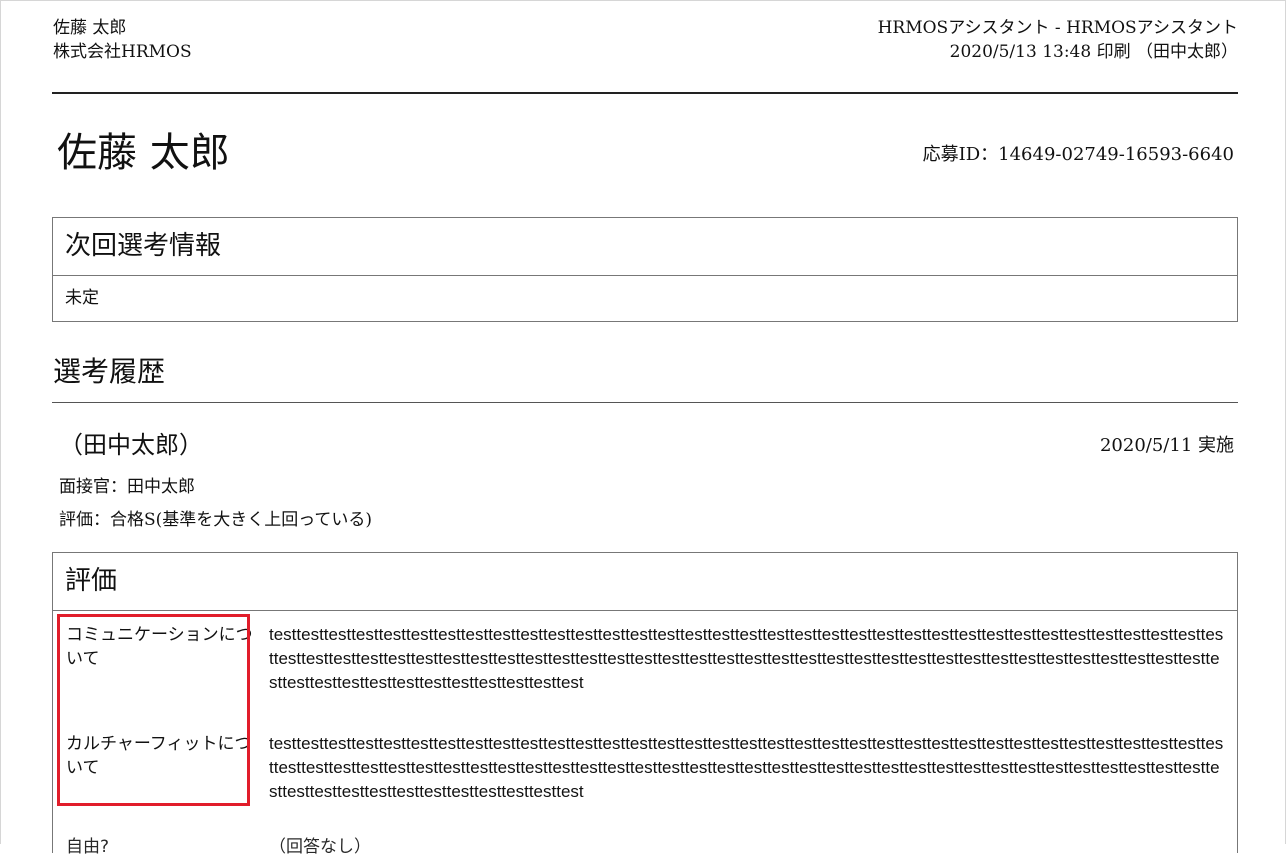 The width and height of the screenshot is (1286, 859). I want to click on evaluation-value: （回答なし）, so click(320, 846).